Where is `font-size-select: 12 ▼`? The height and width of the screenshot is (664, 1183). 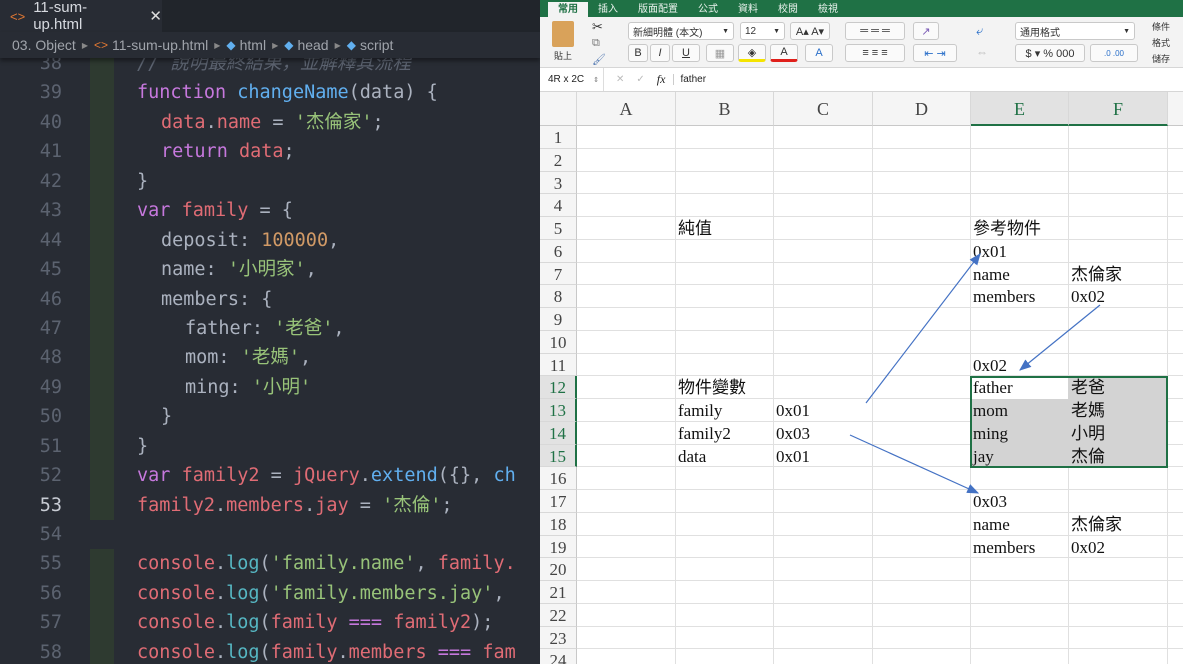 font-size-select: 12 ▼ is located at coordinates (762, 31).